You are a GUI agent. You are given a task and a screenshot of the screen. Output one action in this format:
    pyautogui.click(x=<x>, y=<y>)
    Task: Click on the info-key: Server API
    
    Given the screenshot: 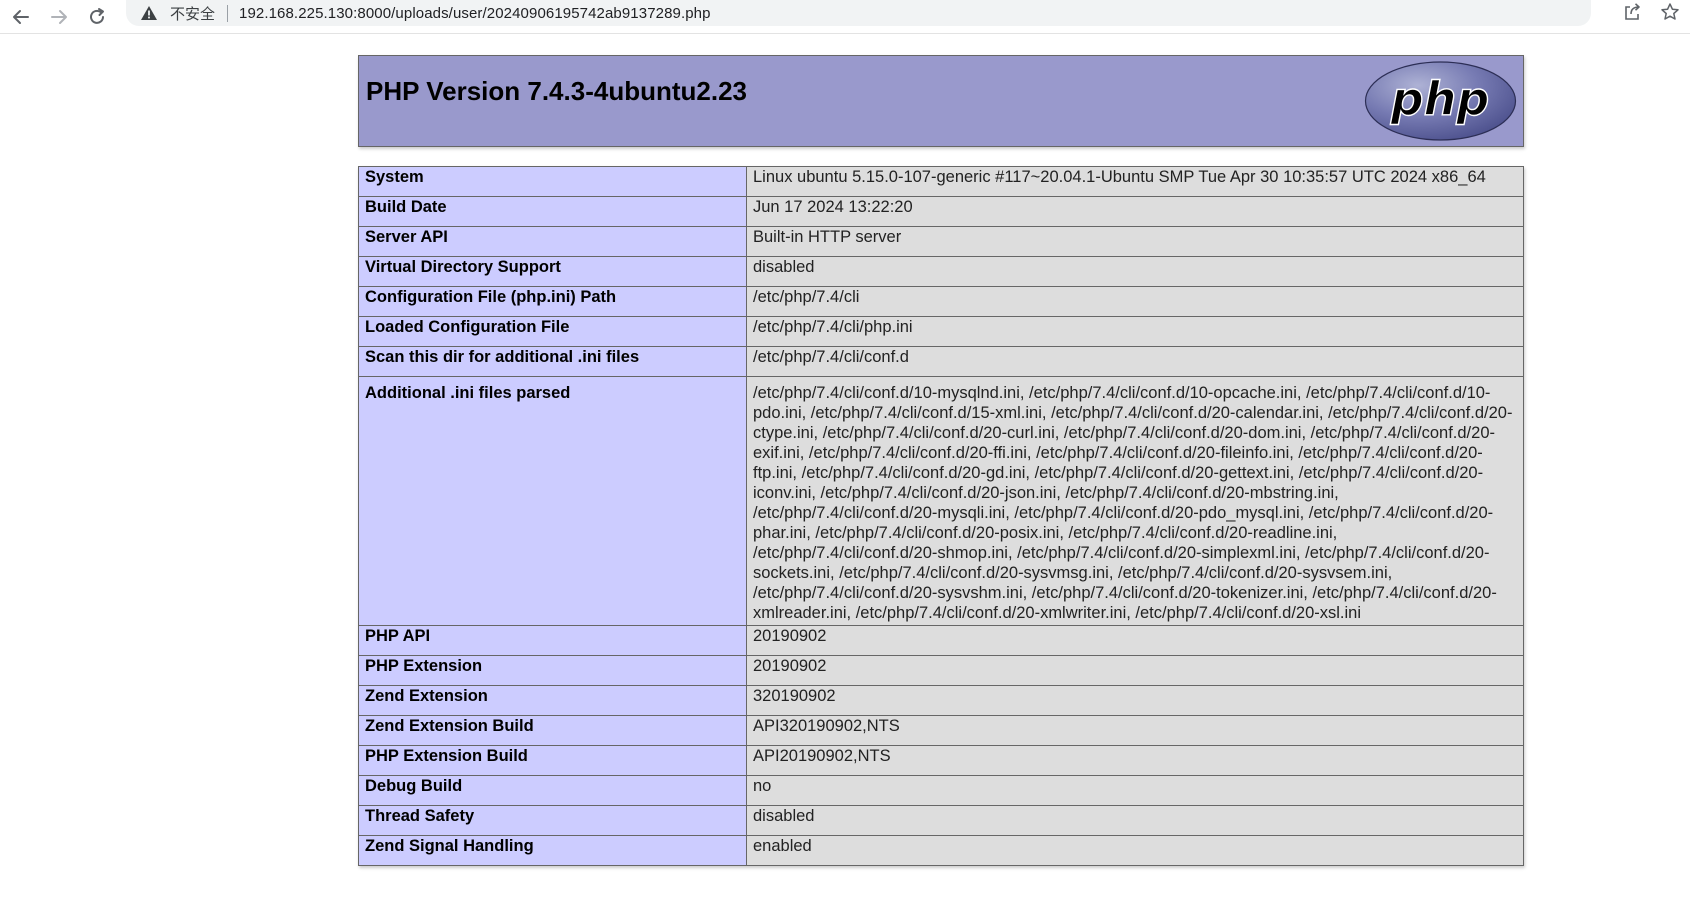 What is the action you would take?
    pyautogui.click(x=552, y=241)
    